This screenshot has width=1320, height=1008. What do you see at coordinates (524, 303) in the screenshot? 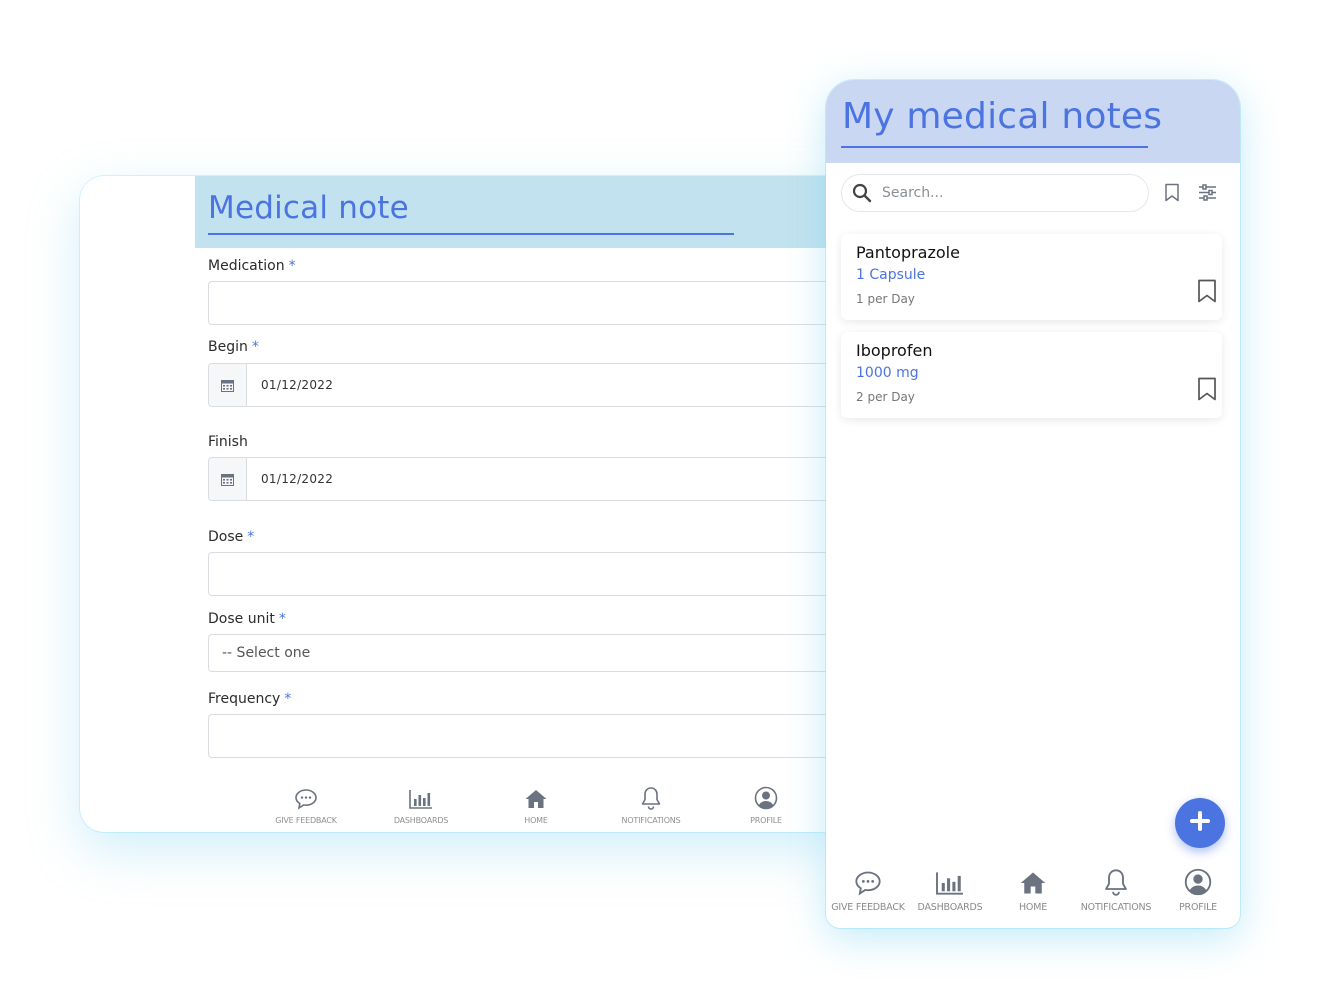
I see `medication-input` at bounding box center [524, 303].